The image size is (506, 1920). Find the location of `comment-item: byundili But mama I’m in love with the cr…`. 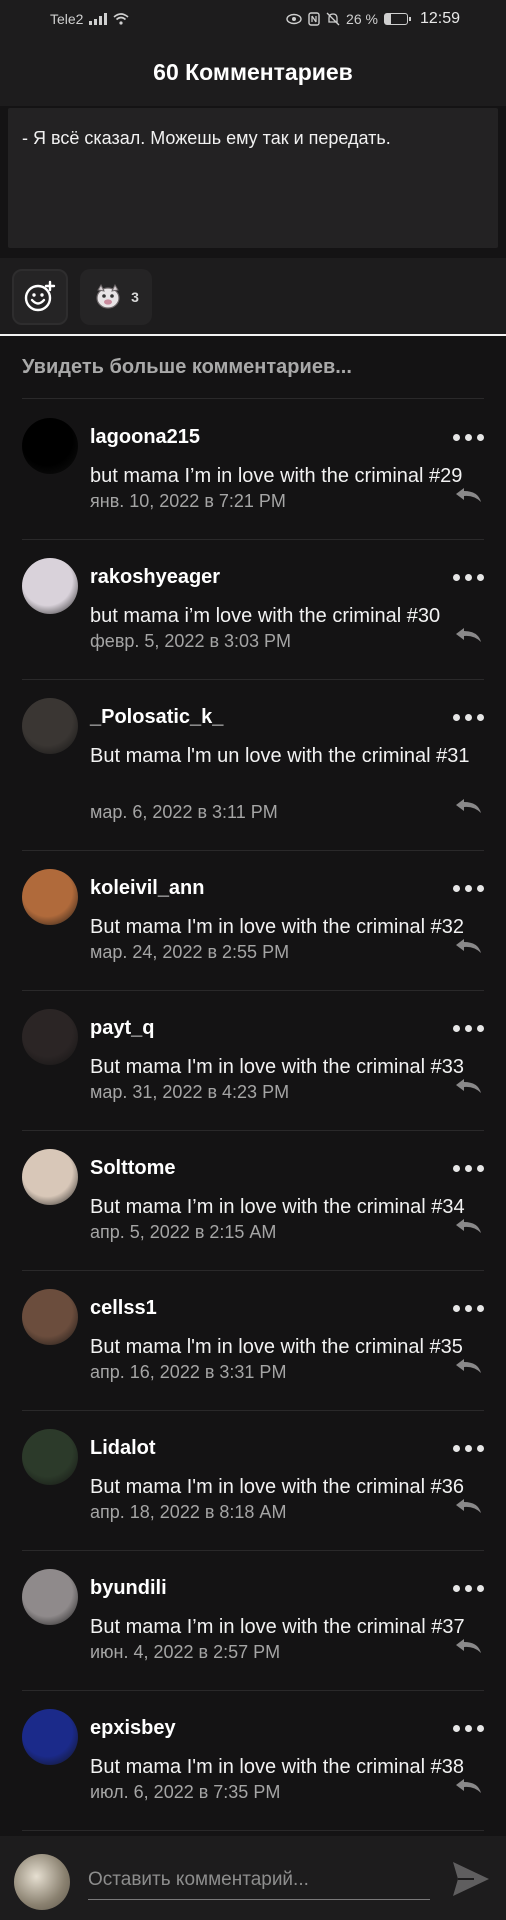

comment-item: byundili But mama I’m in love with the cr… is located at coordinates (253, 1621).